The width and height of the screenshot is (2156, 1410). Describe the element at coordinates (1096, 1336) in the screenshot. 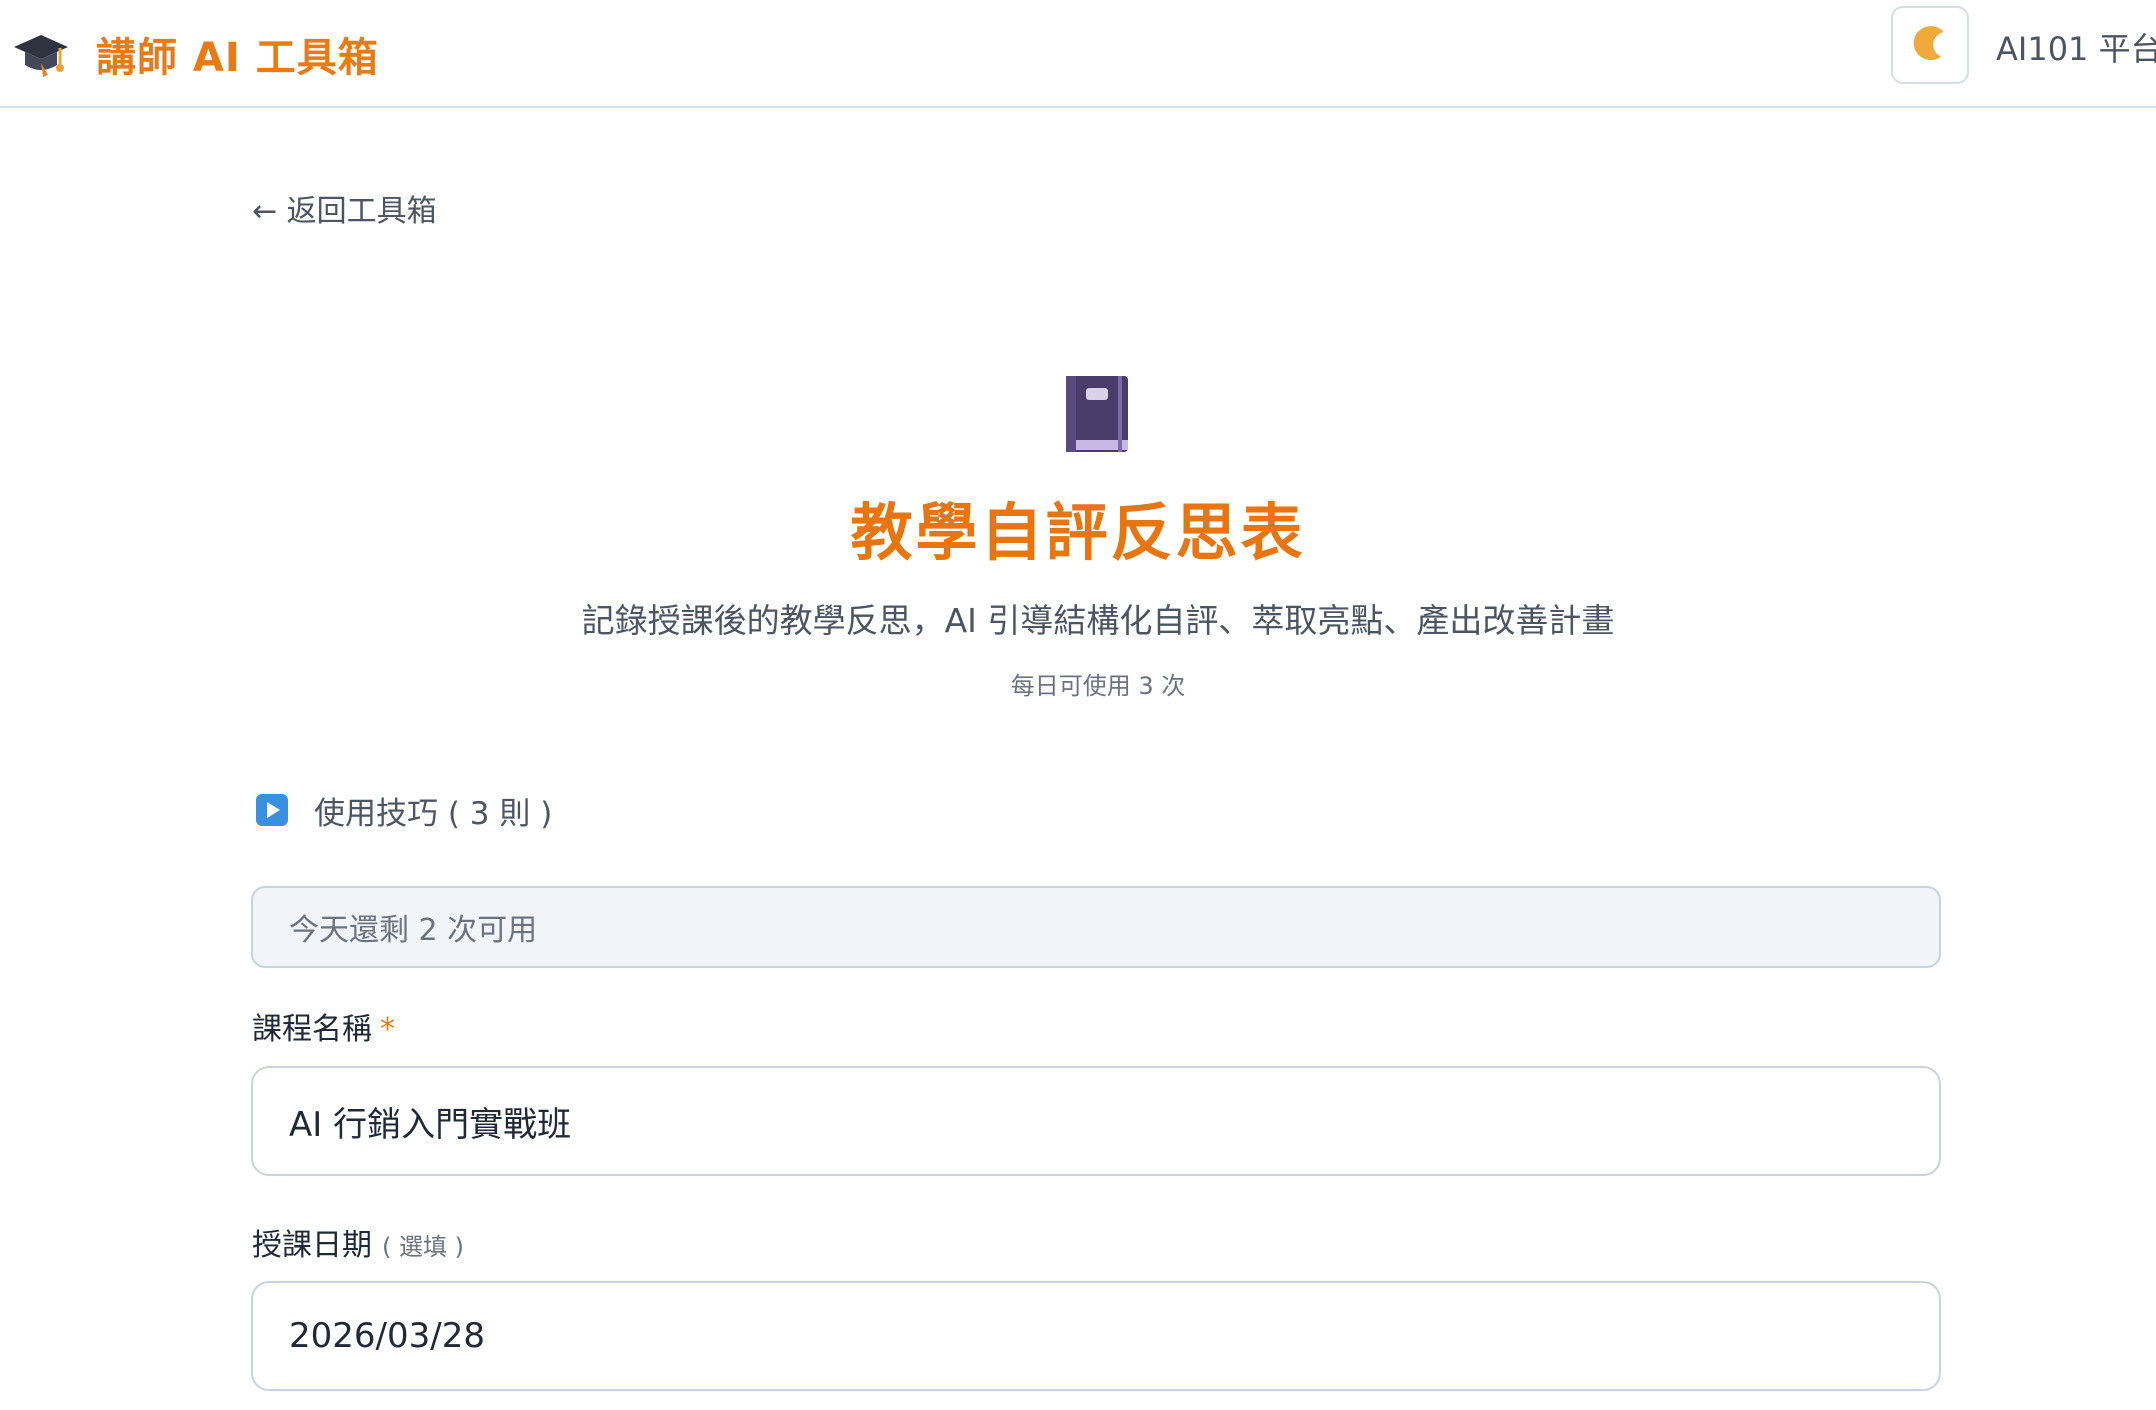

I see `teaching-date-input` at that location.